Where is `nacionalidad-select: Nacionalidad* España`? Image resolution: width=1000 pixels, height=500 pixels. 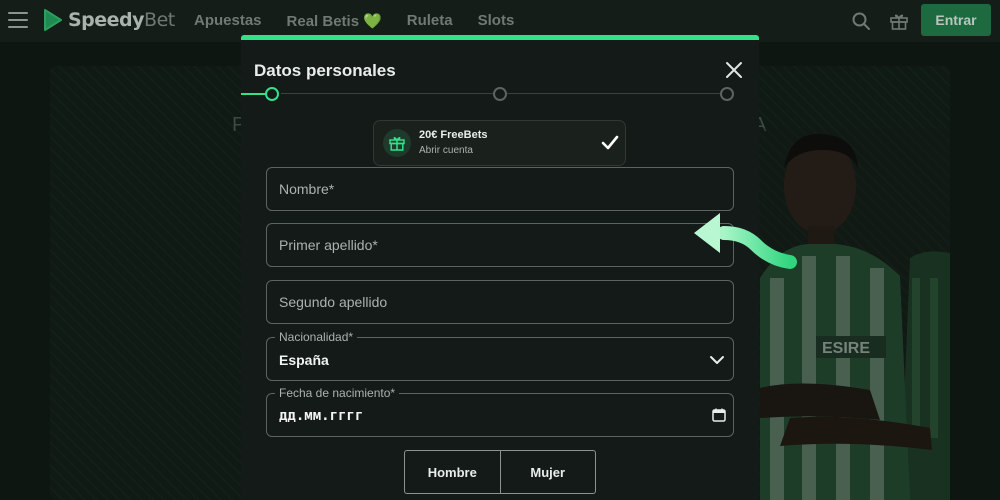 nacionalidad-select: Nacionalidad* España is located at coordinates (500, 355).